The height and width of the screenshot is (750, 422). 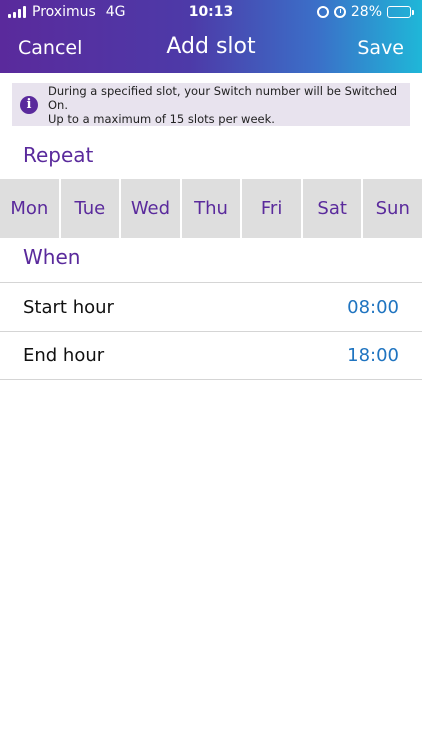 I want to click on battery-percent: 28%, so click(x=366, y=12).